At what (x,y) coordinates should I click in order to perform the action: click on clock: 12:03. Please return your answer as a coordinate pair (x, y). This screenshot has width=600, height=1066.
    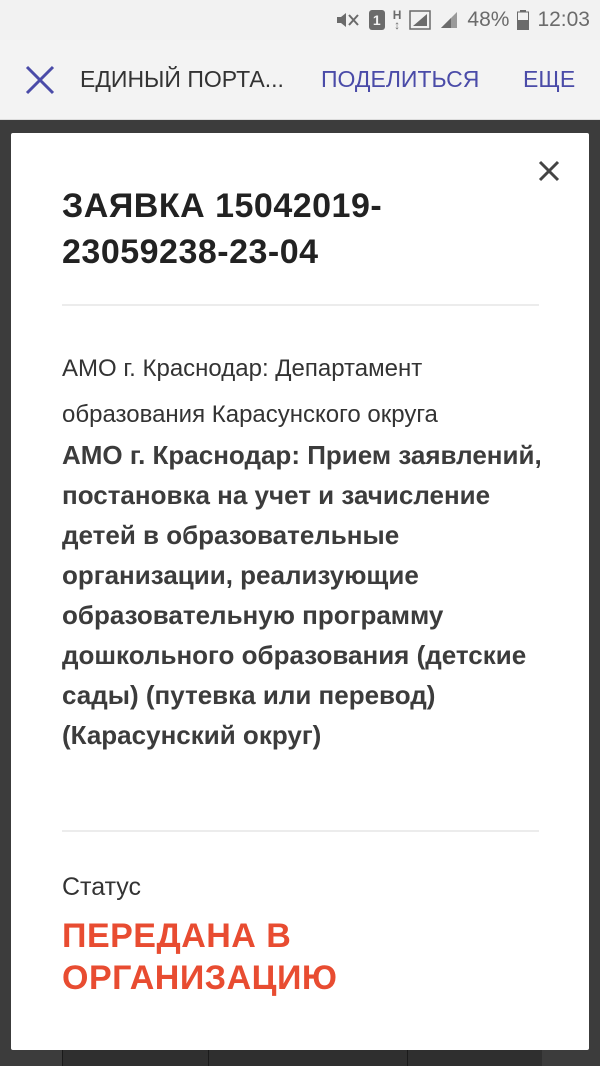
    Looking at the image, I should click on (563, 19).